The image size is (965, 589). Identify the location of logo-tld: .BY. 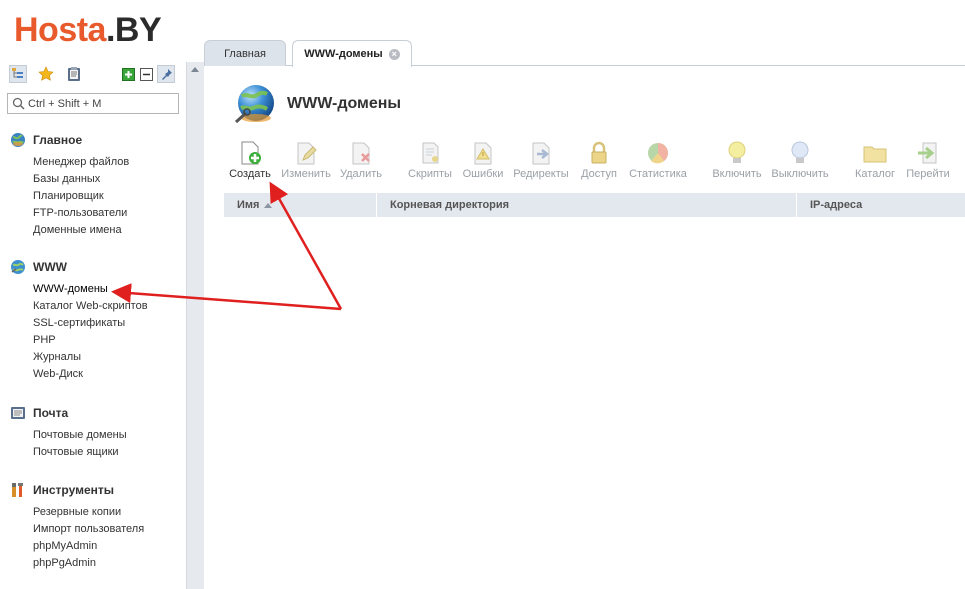
(133, 30).